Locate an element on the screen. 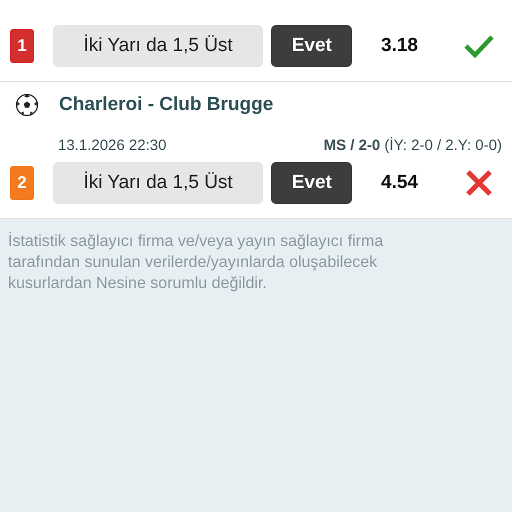 This screenshot has height=512, width=512. odds-value: 4.54 is located at coordinates (399, 183).